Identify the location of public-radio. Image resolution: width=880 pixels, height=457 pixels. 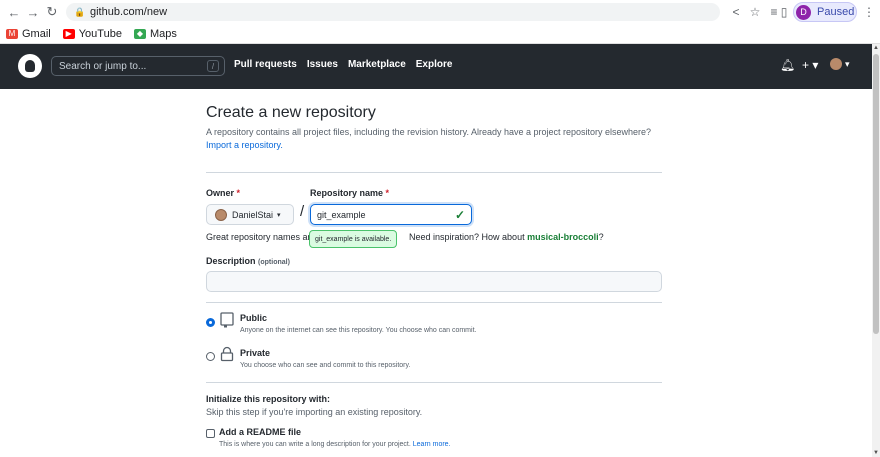
(210, 322).